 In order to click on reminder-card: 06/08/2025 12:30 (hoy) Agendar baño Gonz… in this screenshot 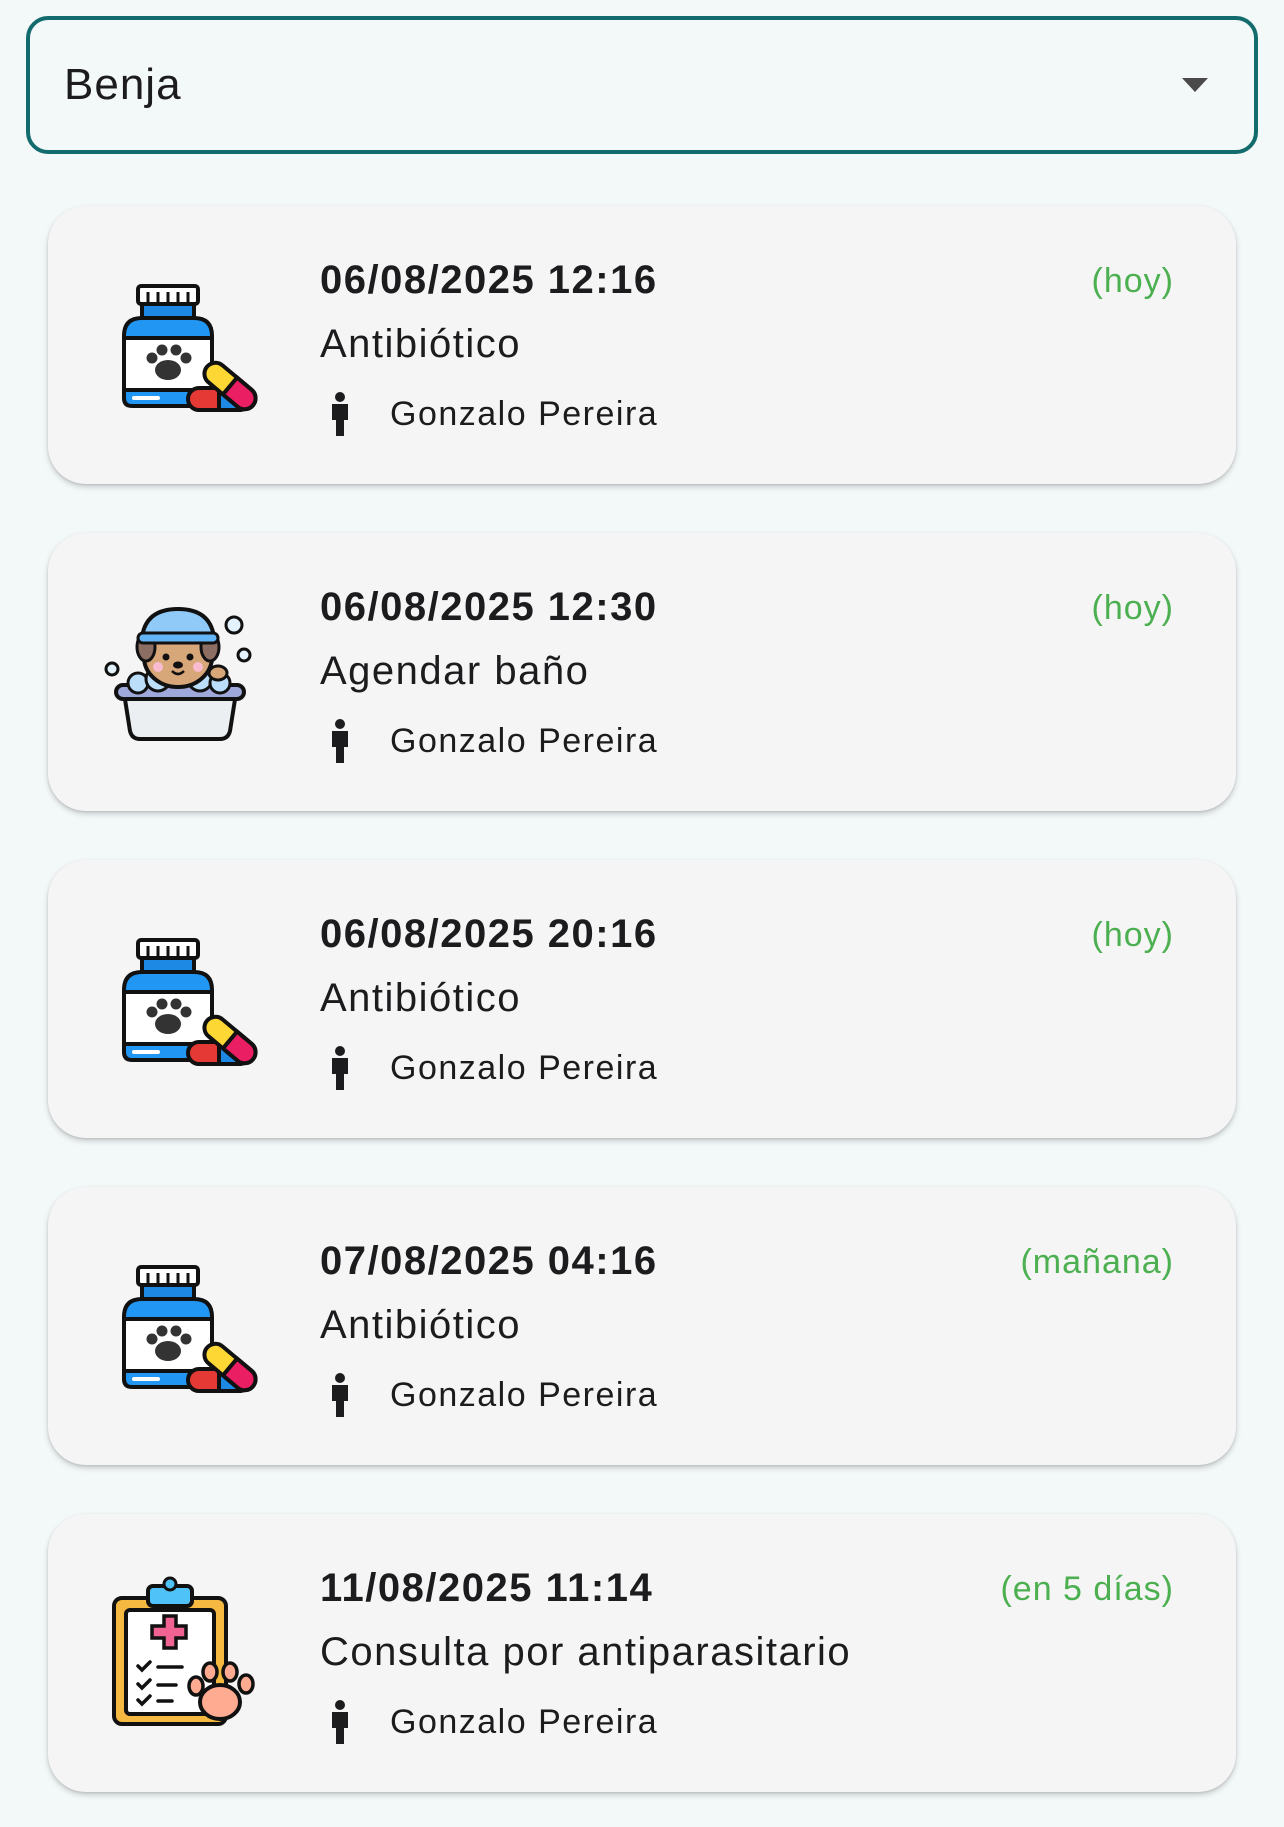, I will do `click(642, 672)`.